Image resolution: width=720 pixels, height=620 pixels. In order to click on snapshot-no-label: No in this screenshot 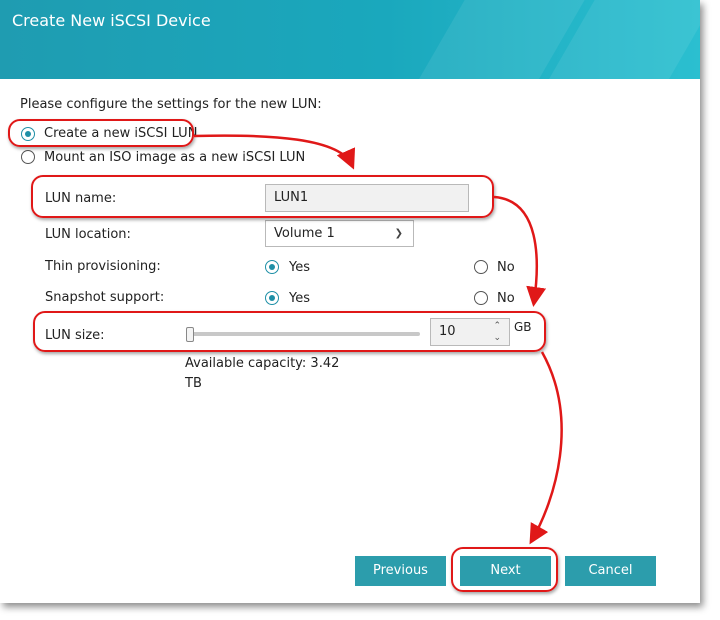, I will do `click(506, 298)`.